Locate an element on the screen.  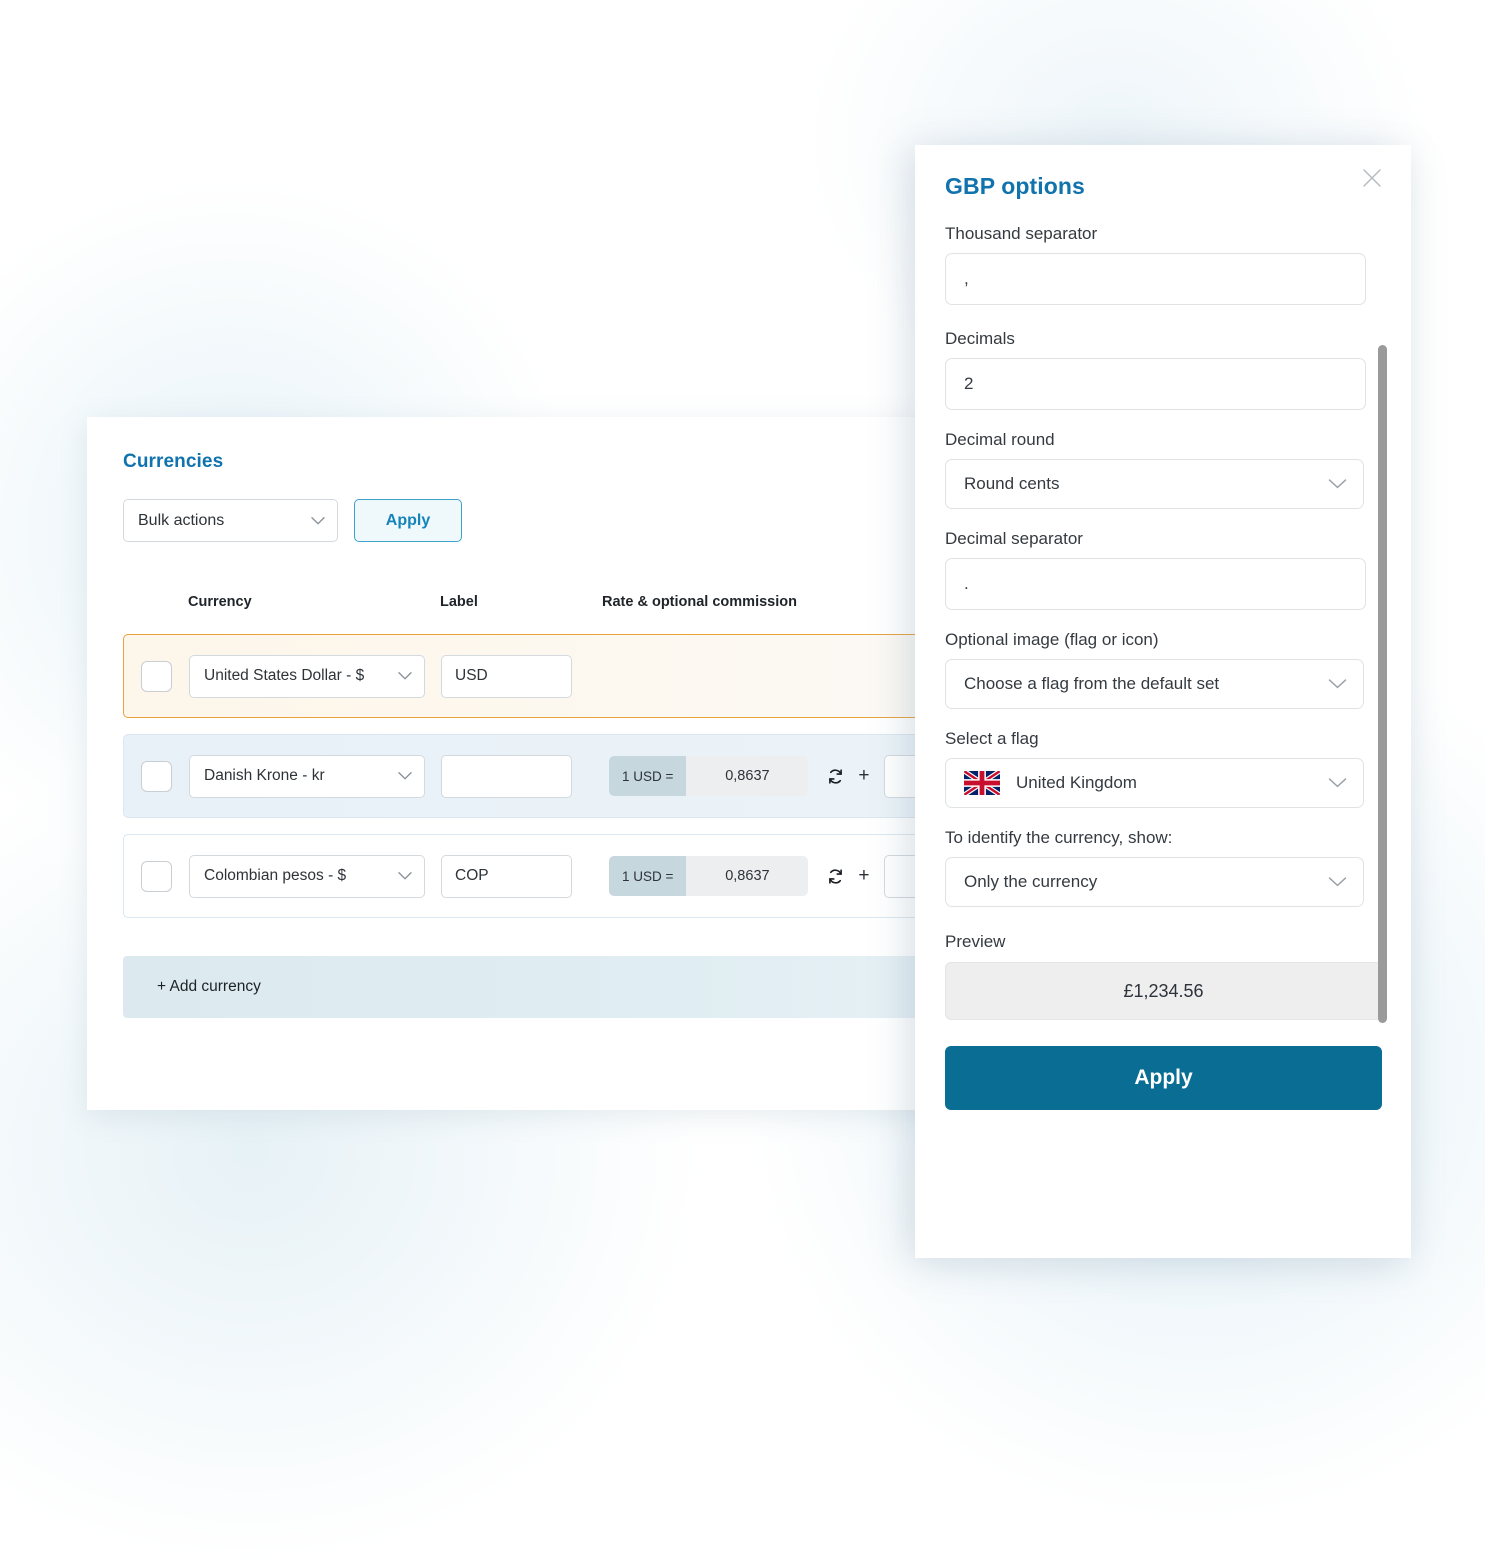
label-input-value: USD is located at coordinates (471, 675).